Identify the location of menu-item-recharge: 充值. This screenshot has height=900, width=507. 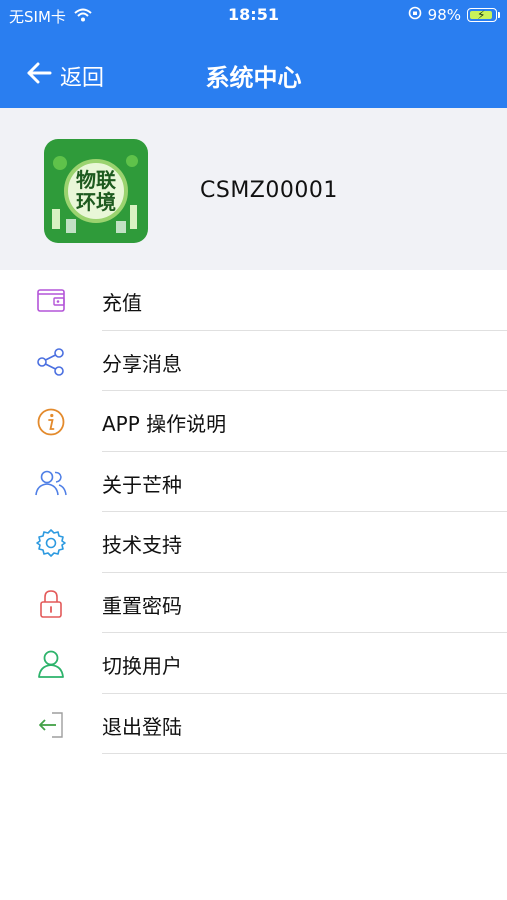
(253, 300).